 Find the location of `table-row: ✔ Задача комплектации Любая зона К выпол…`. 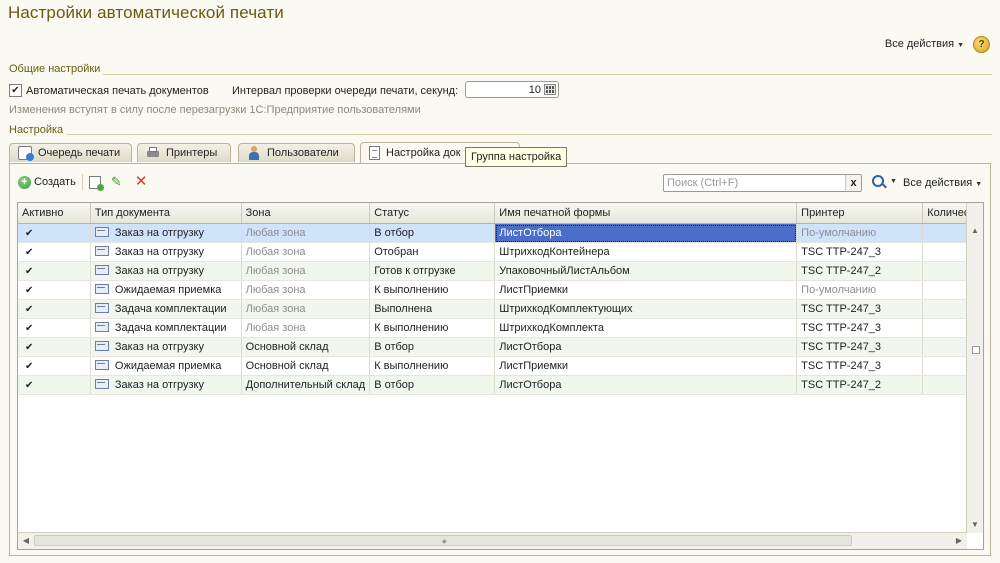

table-row: ✔ Задача комплектации Любая зона К выпол… is located at coordinates (500, 328).